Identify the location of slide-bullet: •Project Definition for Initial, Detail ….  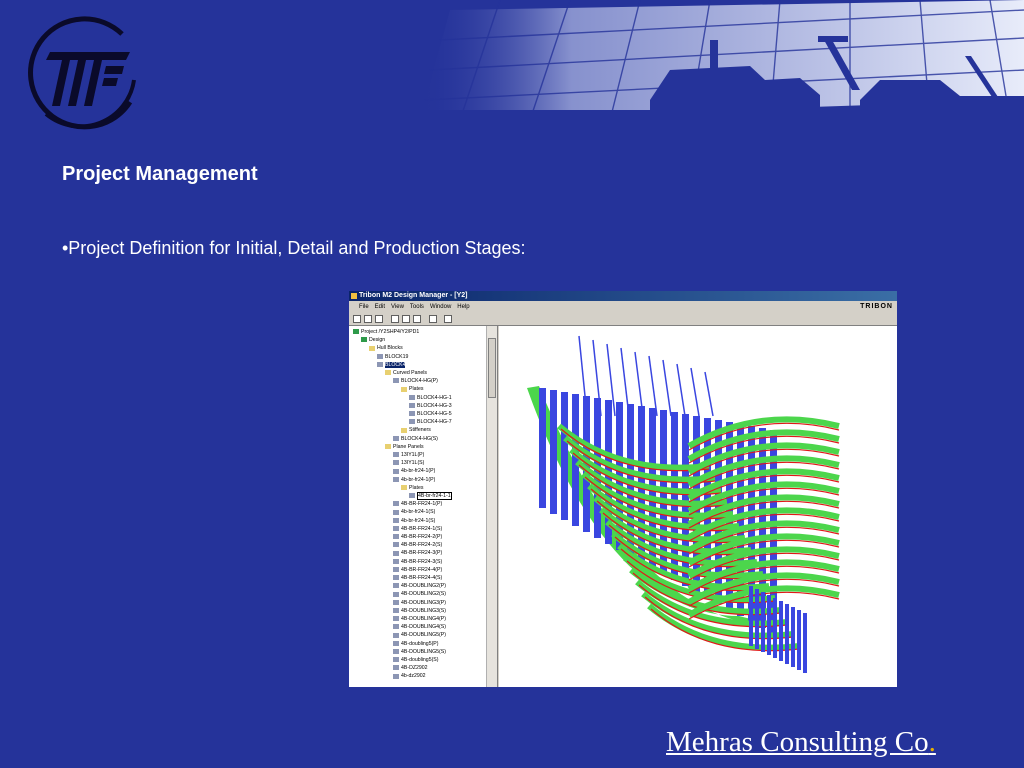
(294, 248).